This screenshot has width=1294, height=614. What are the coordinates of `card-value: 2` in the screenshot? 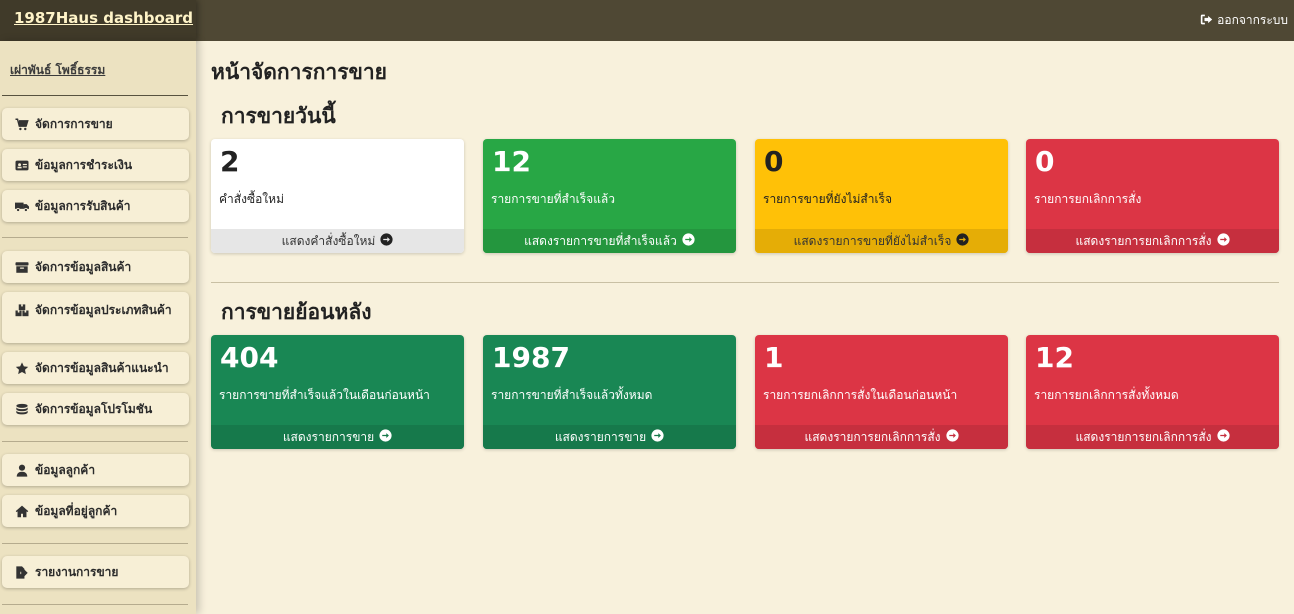 It's located at (230, 161).